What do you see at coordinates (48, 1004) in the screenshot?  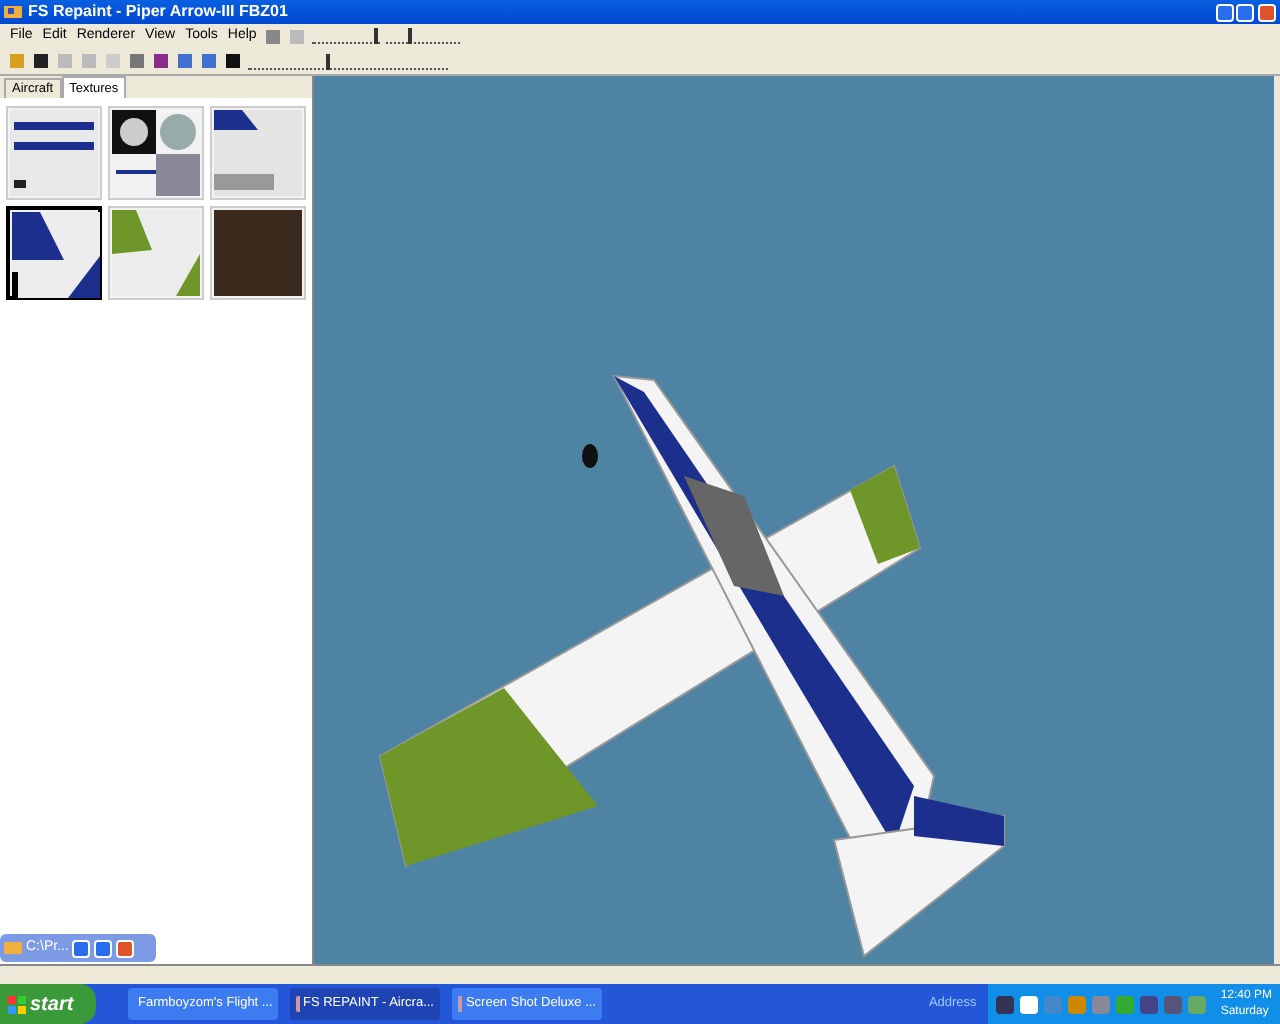 I see `start-button: start` at bounding box center [48, 1004].